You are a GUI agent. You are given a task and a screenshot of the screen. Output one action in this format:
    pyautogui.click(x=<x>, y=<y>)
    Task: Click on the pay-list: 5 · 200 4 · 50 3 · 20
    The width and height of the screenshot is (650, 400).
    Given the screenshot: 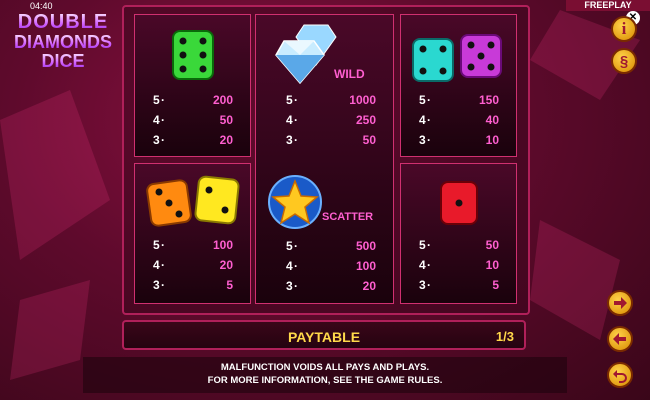 What is the action you would take?
    pyautogui.click(x=193, y=120)
    